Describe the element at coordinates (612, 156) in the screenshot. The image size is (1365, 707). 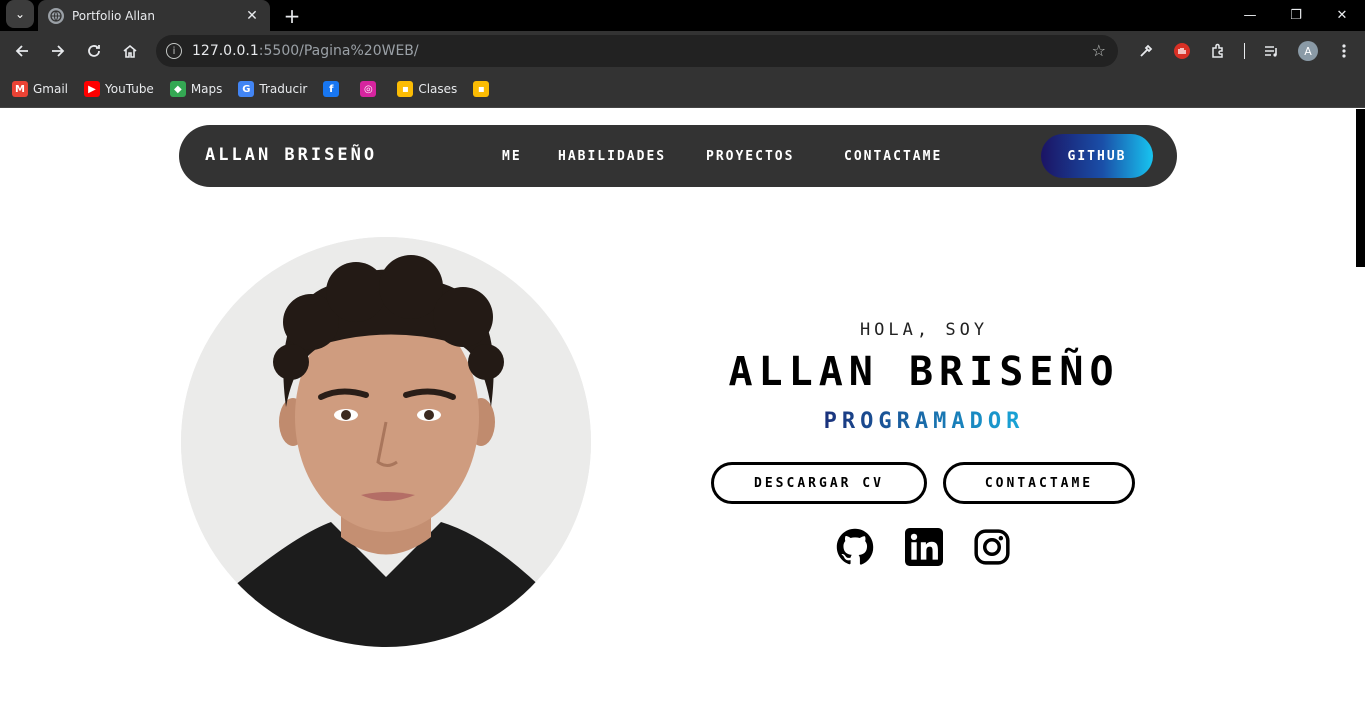
I see `nav-link-habilidades: Habilidades` at that location.